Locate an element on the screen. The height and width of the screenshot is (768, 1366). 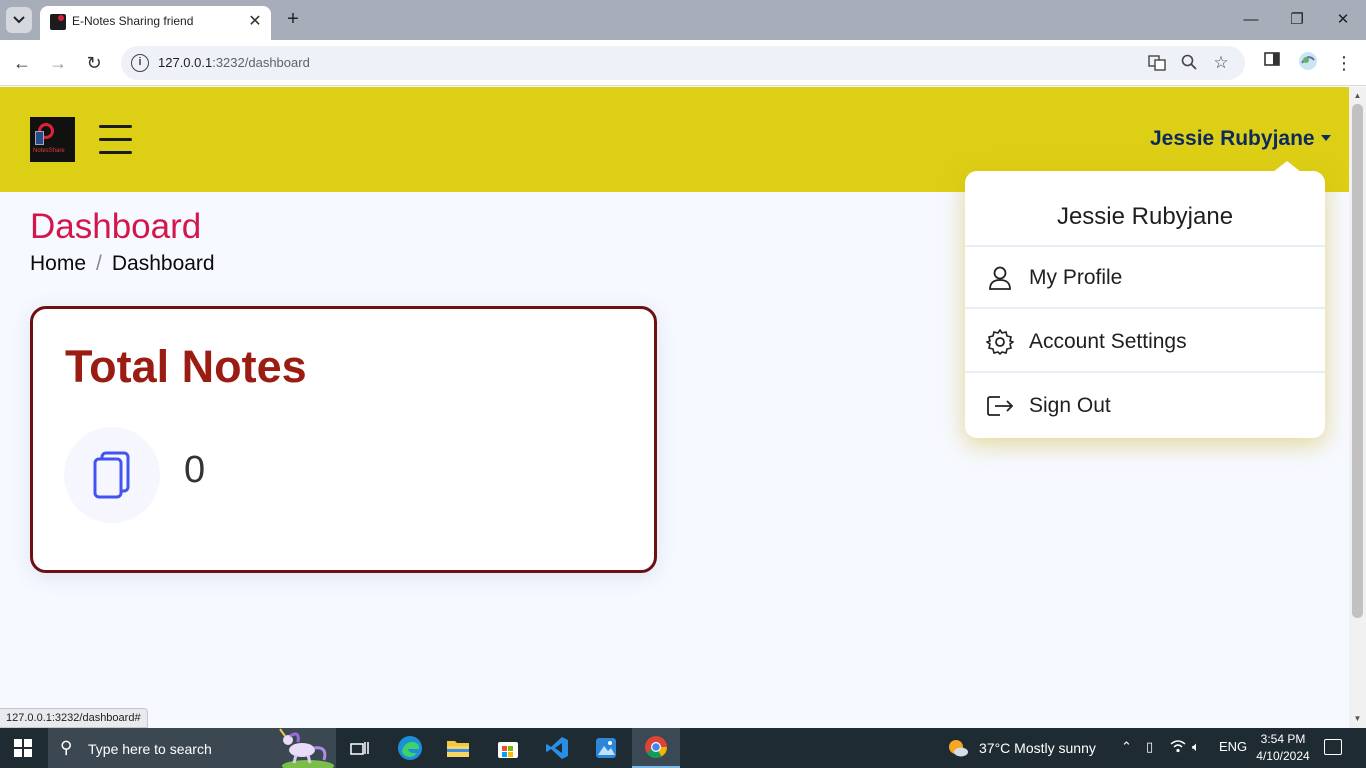
user-menu-toggle: Jessie Rubyjane is located at coordinates (1240, 139).